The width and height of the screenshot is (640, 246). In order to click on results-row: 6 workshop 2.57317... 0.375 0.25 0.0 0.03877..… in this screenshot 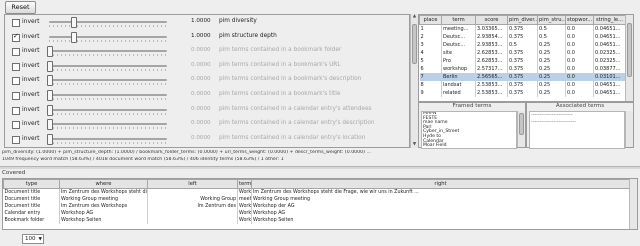, I will do `click(522, 69)`.